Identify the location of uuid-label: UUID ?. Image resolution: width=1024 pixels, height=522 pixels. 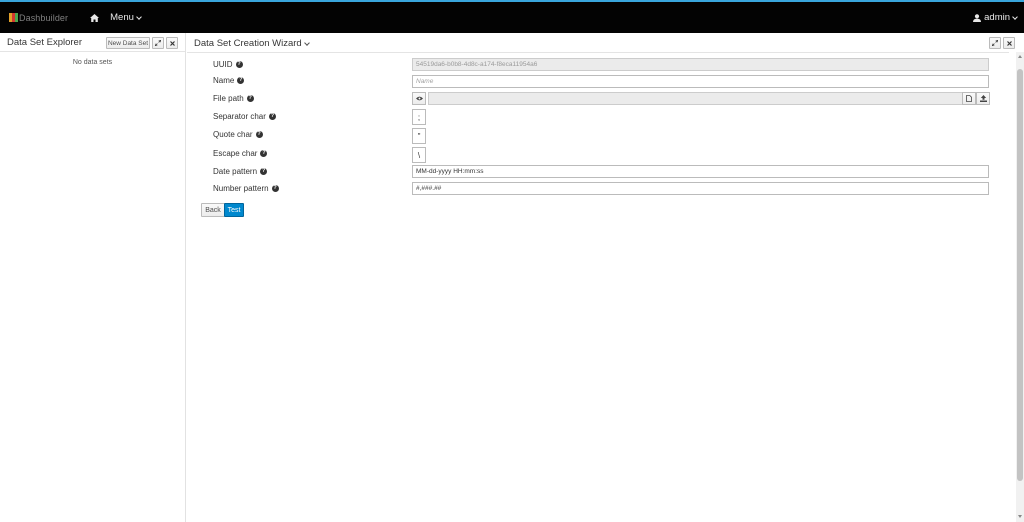
(228, 64).